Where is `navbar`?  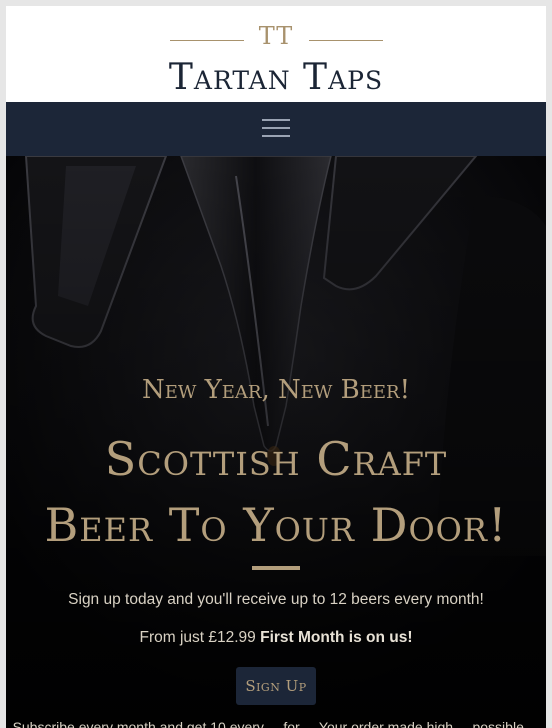
navbar is located at coordinates (276, 129).